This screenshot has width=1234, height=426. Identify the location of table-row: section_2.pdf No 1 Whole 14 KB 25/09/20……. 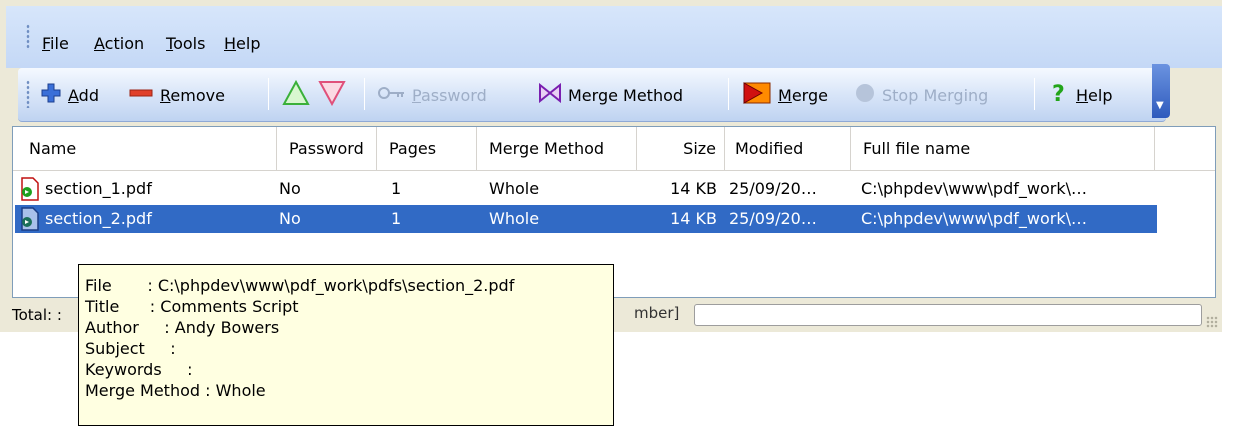
(614, 219).